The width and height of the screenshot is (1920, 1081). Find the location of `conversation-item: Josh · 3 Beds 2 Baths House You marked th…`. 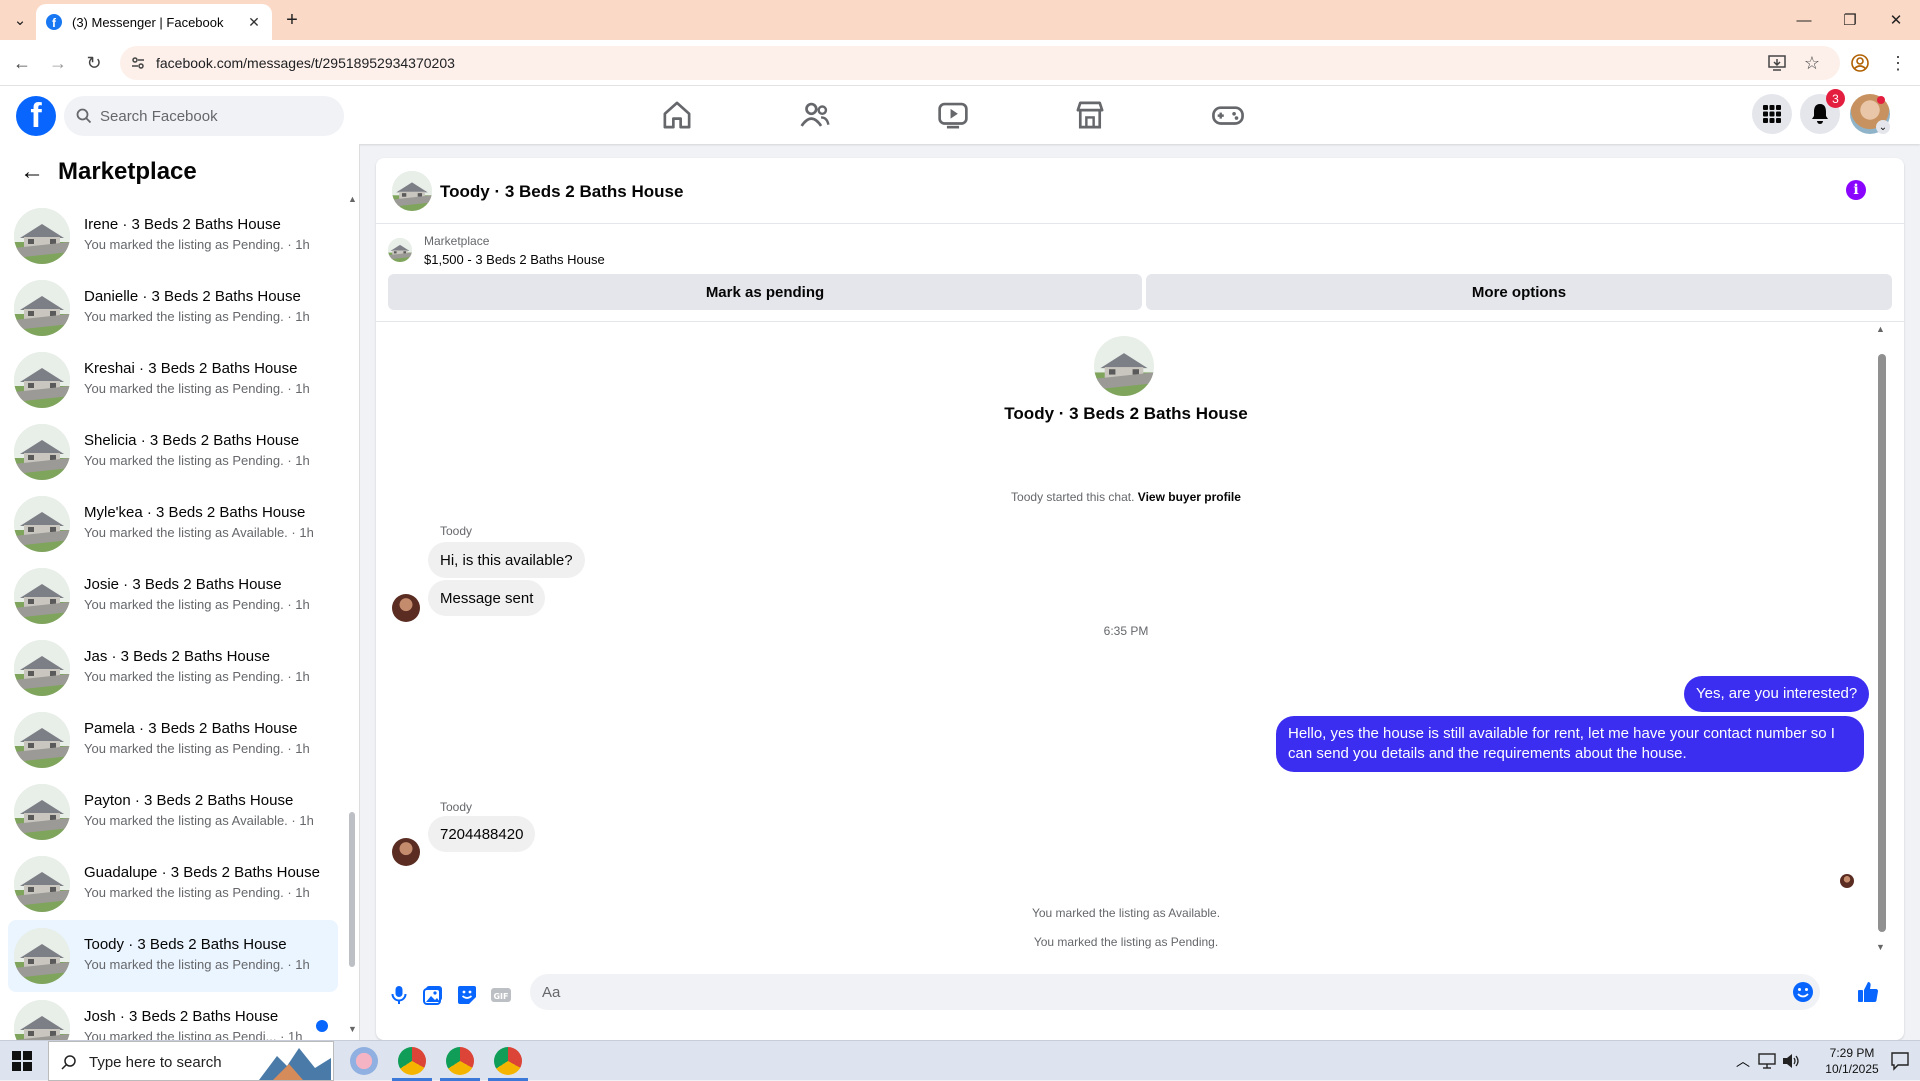

conversation-item: Josh · 3 Beds 2 Baths House You marked th… is located at coordinates (173, 1016).